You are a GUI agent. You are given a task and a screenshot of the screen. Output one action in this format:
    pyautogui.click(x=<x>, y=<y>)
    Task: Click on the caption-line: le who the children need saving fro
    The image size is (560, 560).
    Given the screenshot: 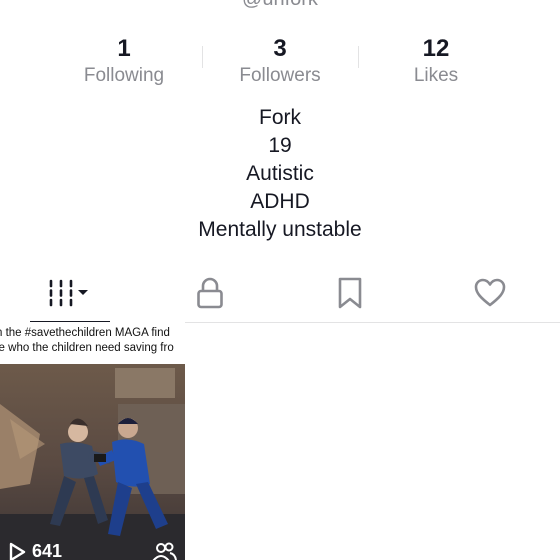 What is the action you would take?
    pyautogui.click(x=87, y=348)
    